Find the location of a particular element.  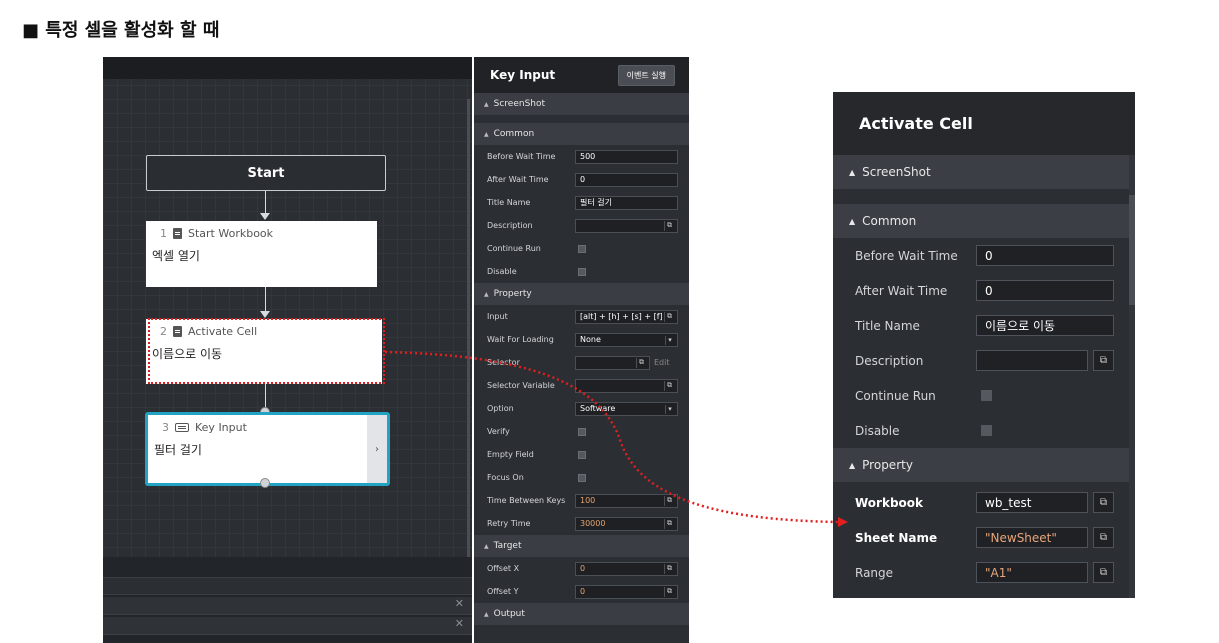

section-label: ScreenShot is located at coordinates (896, 172).